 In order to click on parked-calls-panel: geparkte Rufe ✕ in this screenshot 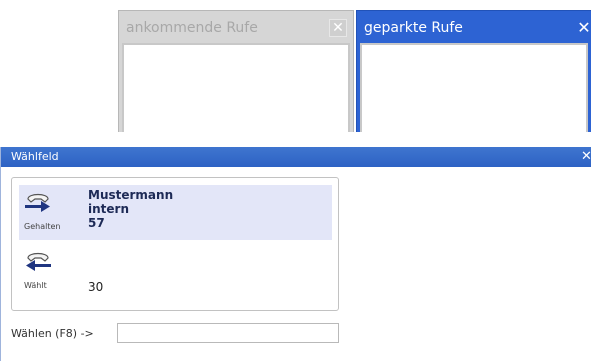, I will do `click(473, 71)`.